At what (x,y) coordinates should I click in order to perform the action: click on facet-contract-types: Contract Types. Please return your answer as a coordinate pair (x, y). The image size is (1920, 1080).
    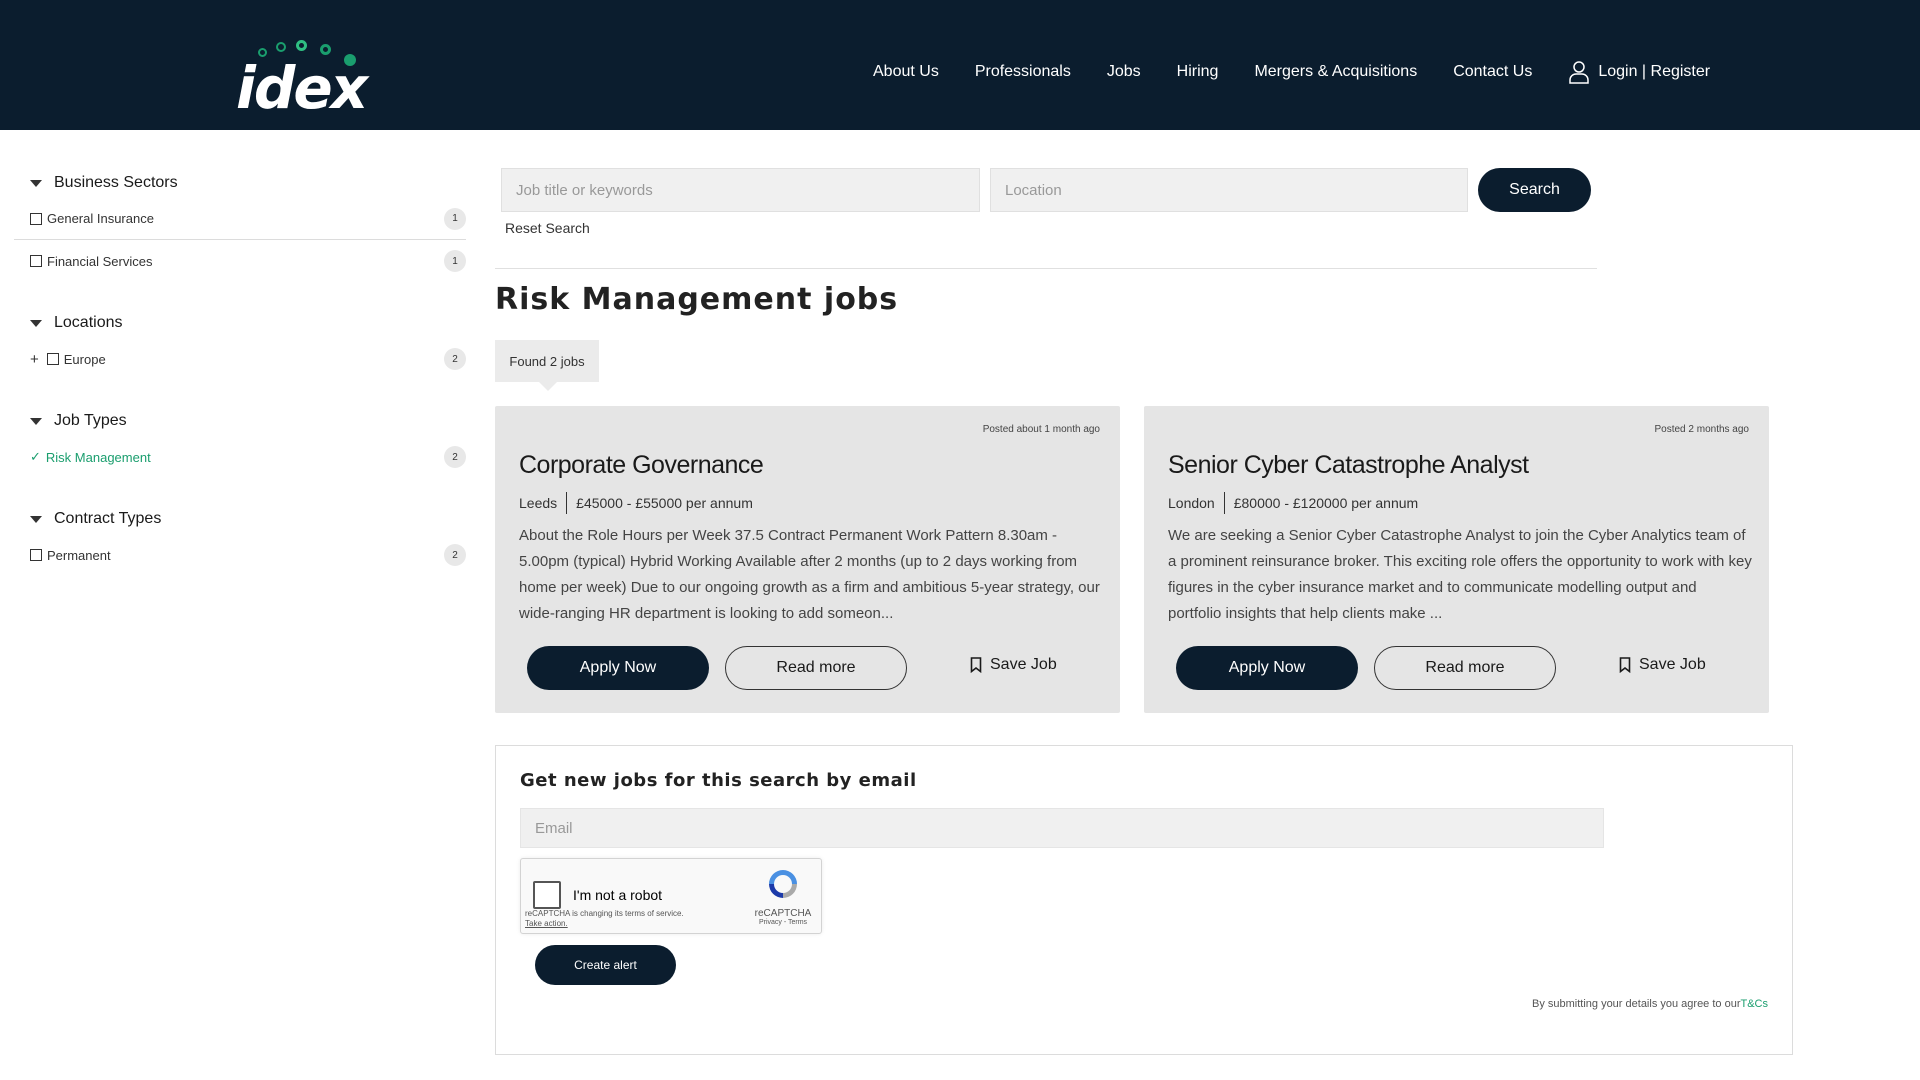
    Looking at the image, I should click on (248, 519).